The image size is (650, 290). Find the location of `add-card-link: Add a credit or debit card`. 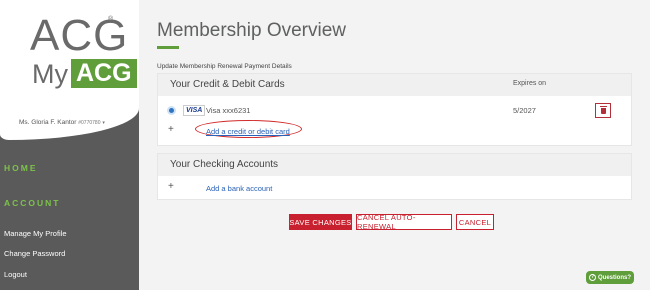

add-card-link: Add a credit or debit card is located at coordinates (248, 131).